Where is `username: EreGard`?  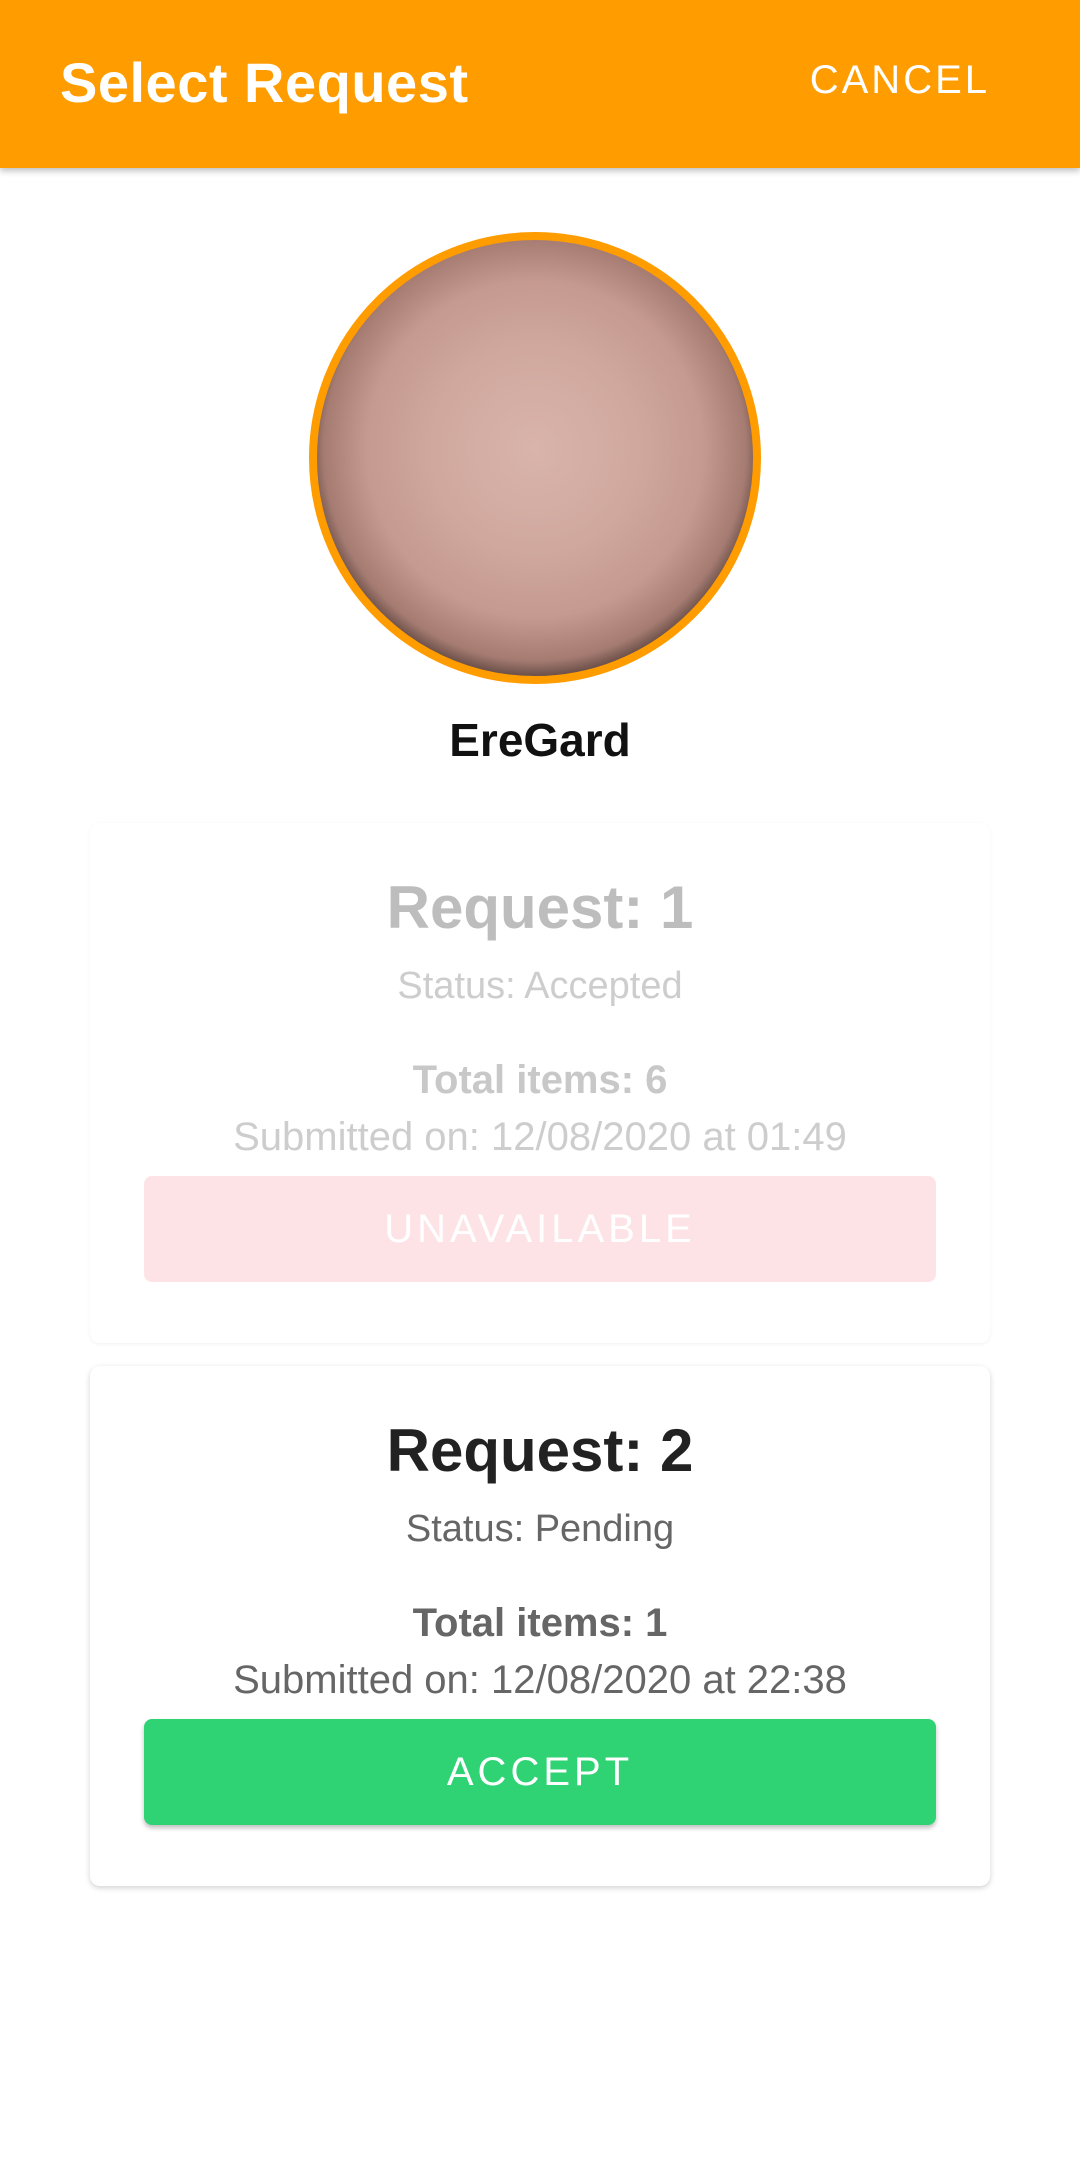
username: EreGard is located at coordinates (540, 740).